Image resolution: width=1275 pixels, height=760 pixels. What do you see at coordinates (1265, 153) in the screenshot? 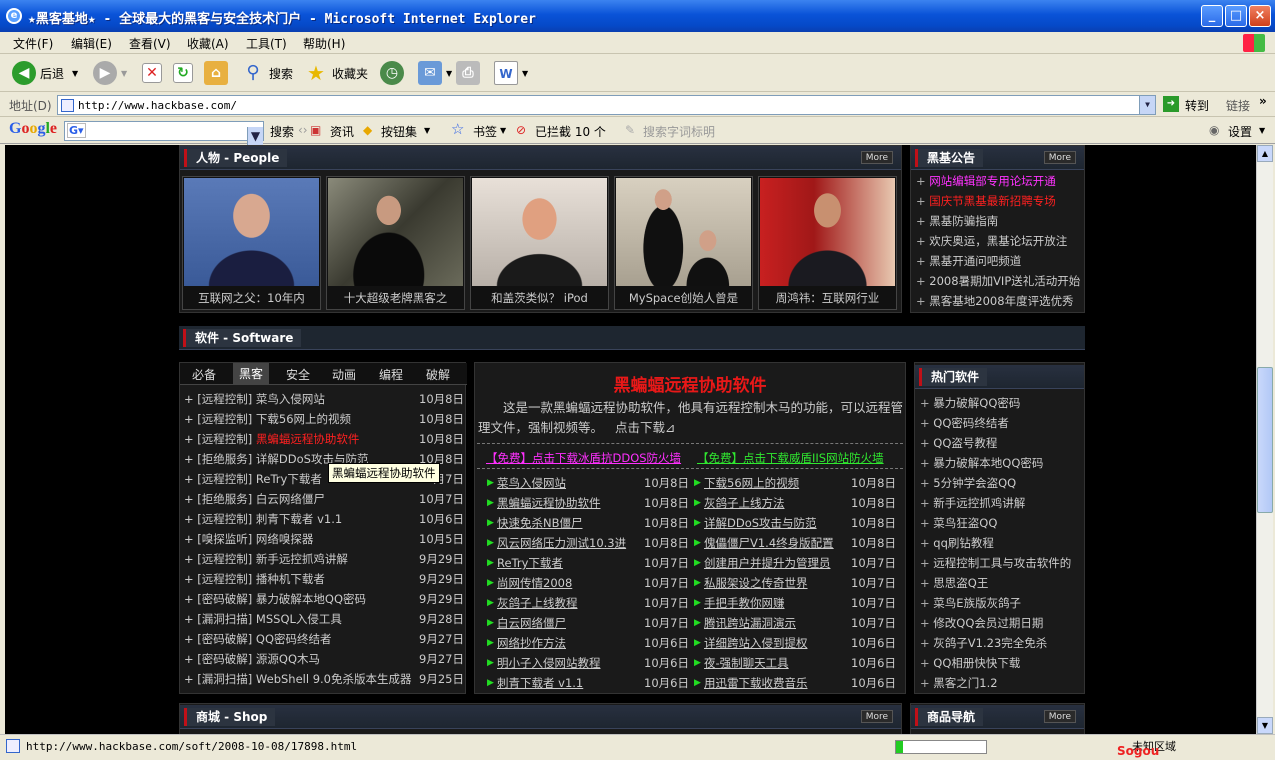
I see `scroll-up-icon: ▲` at bounding box center [1265, 153].